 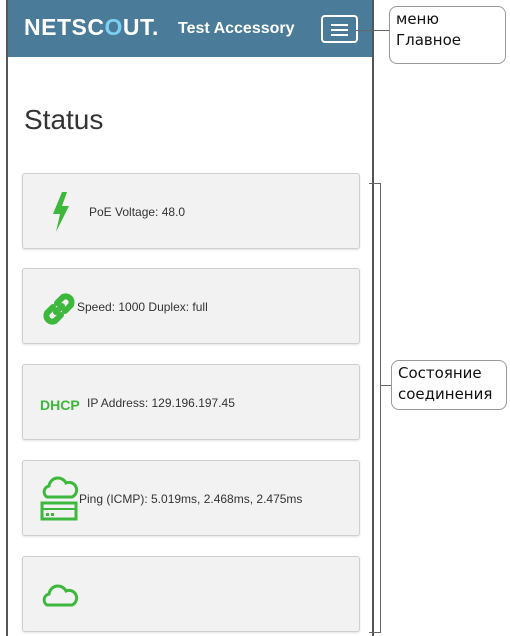 I want to click on status-bracket-vertical, so click(x=380, y=407).